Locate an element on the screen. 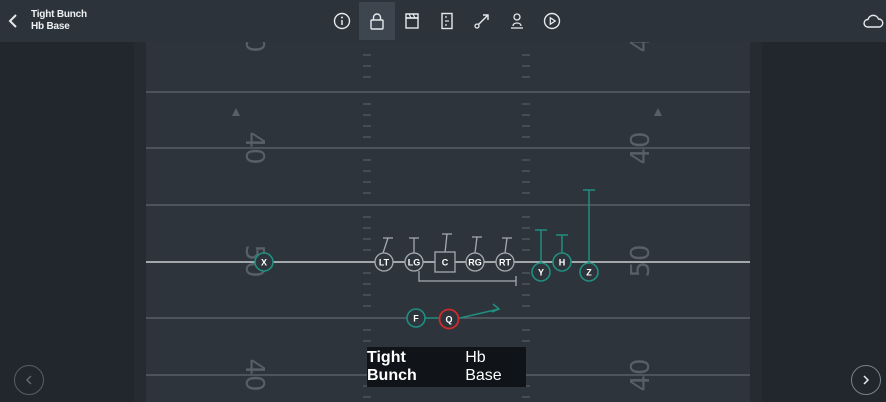 The width and height of the screenshot is (886, 402). route-button is located at coordinates (482, 21).